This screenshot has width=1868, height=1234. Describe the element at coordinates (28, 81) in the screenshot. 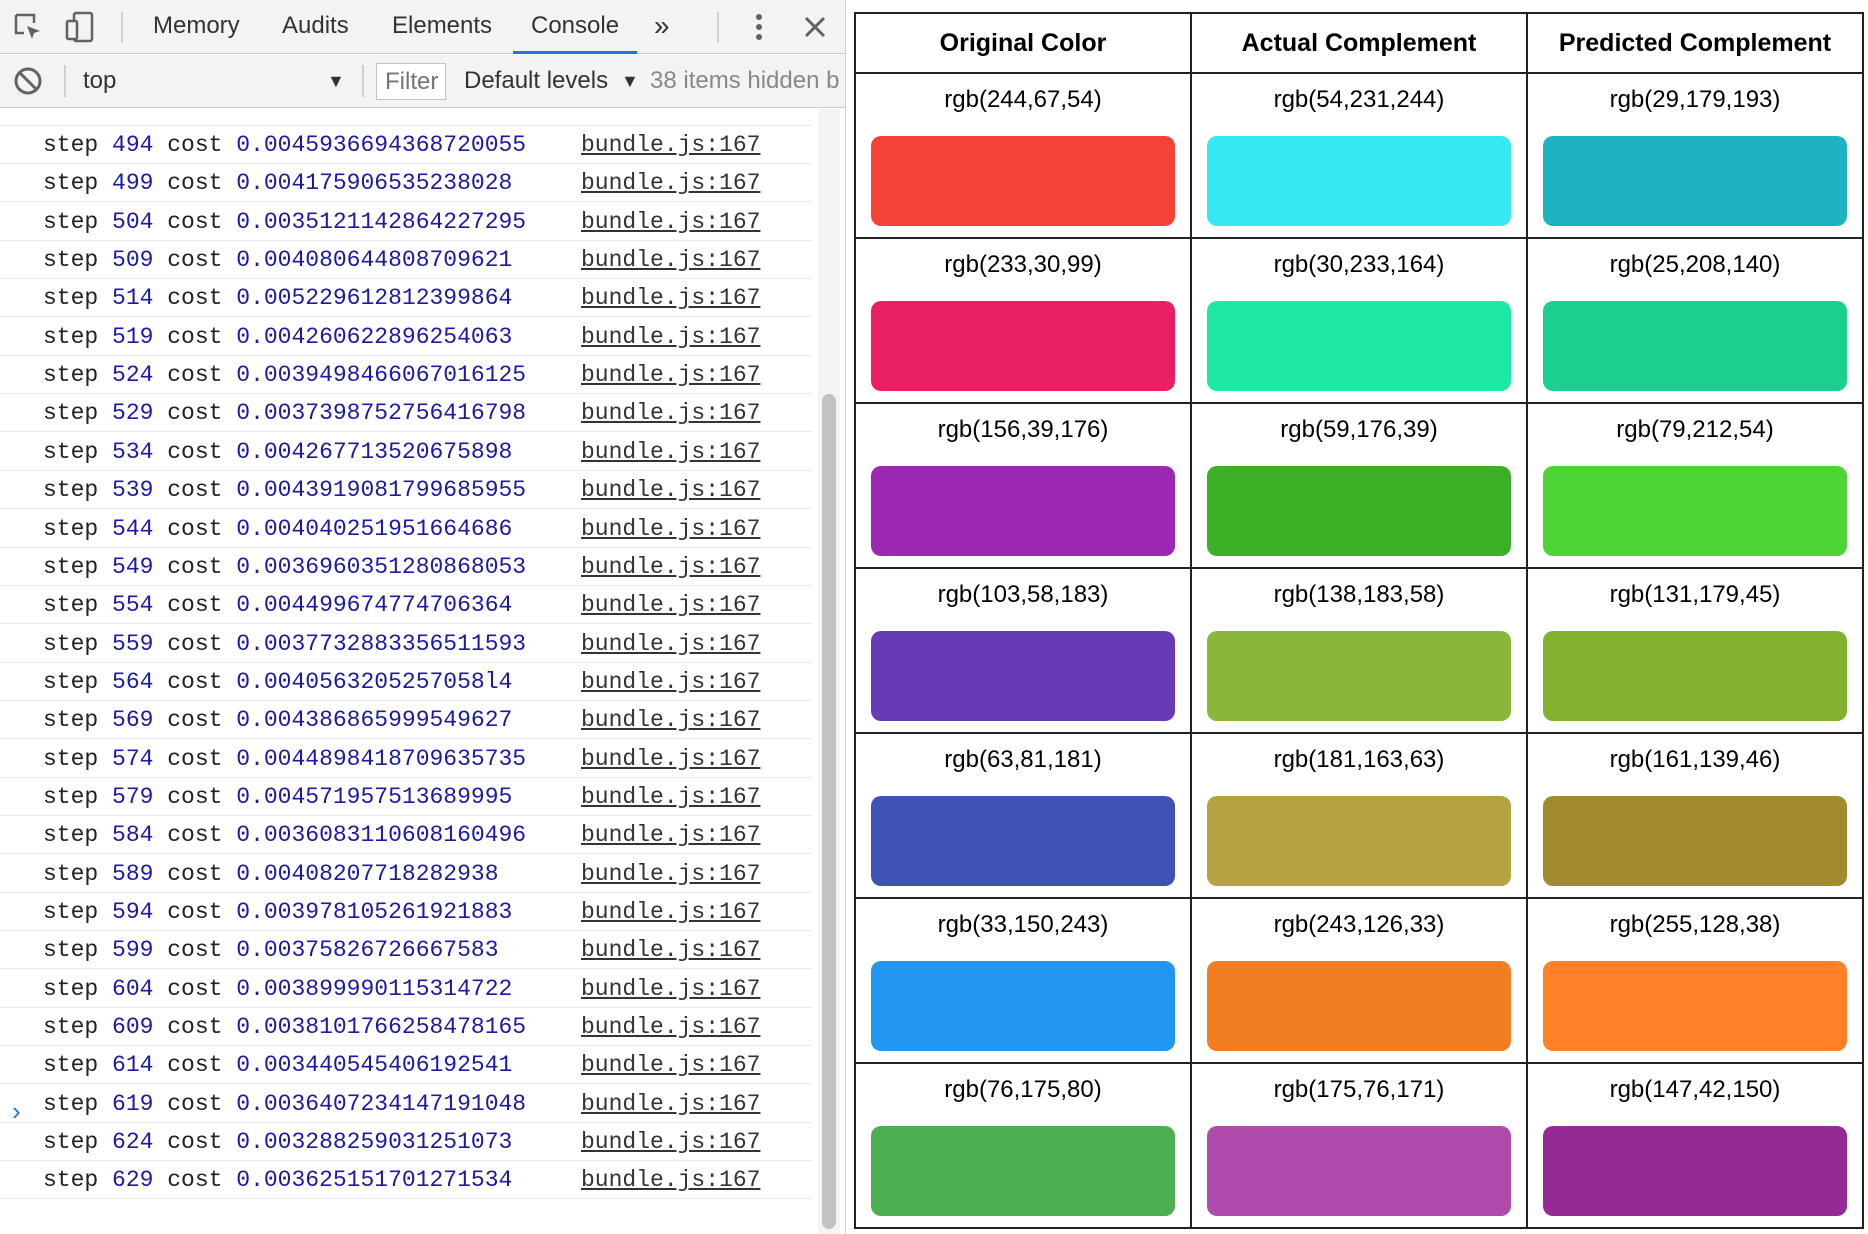

I see `clear-console-icon` at that location.